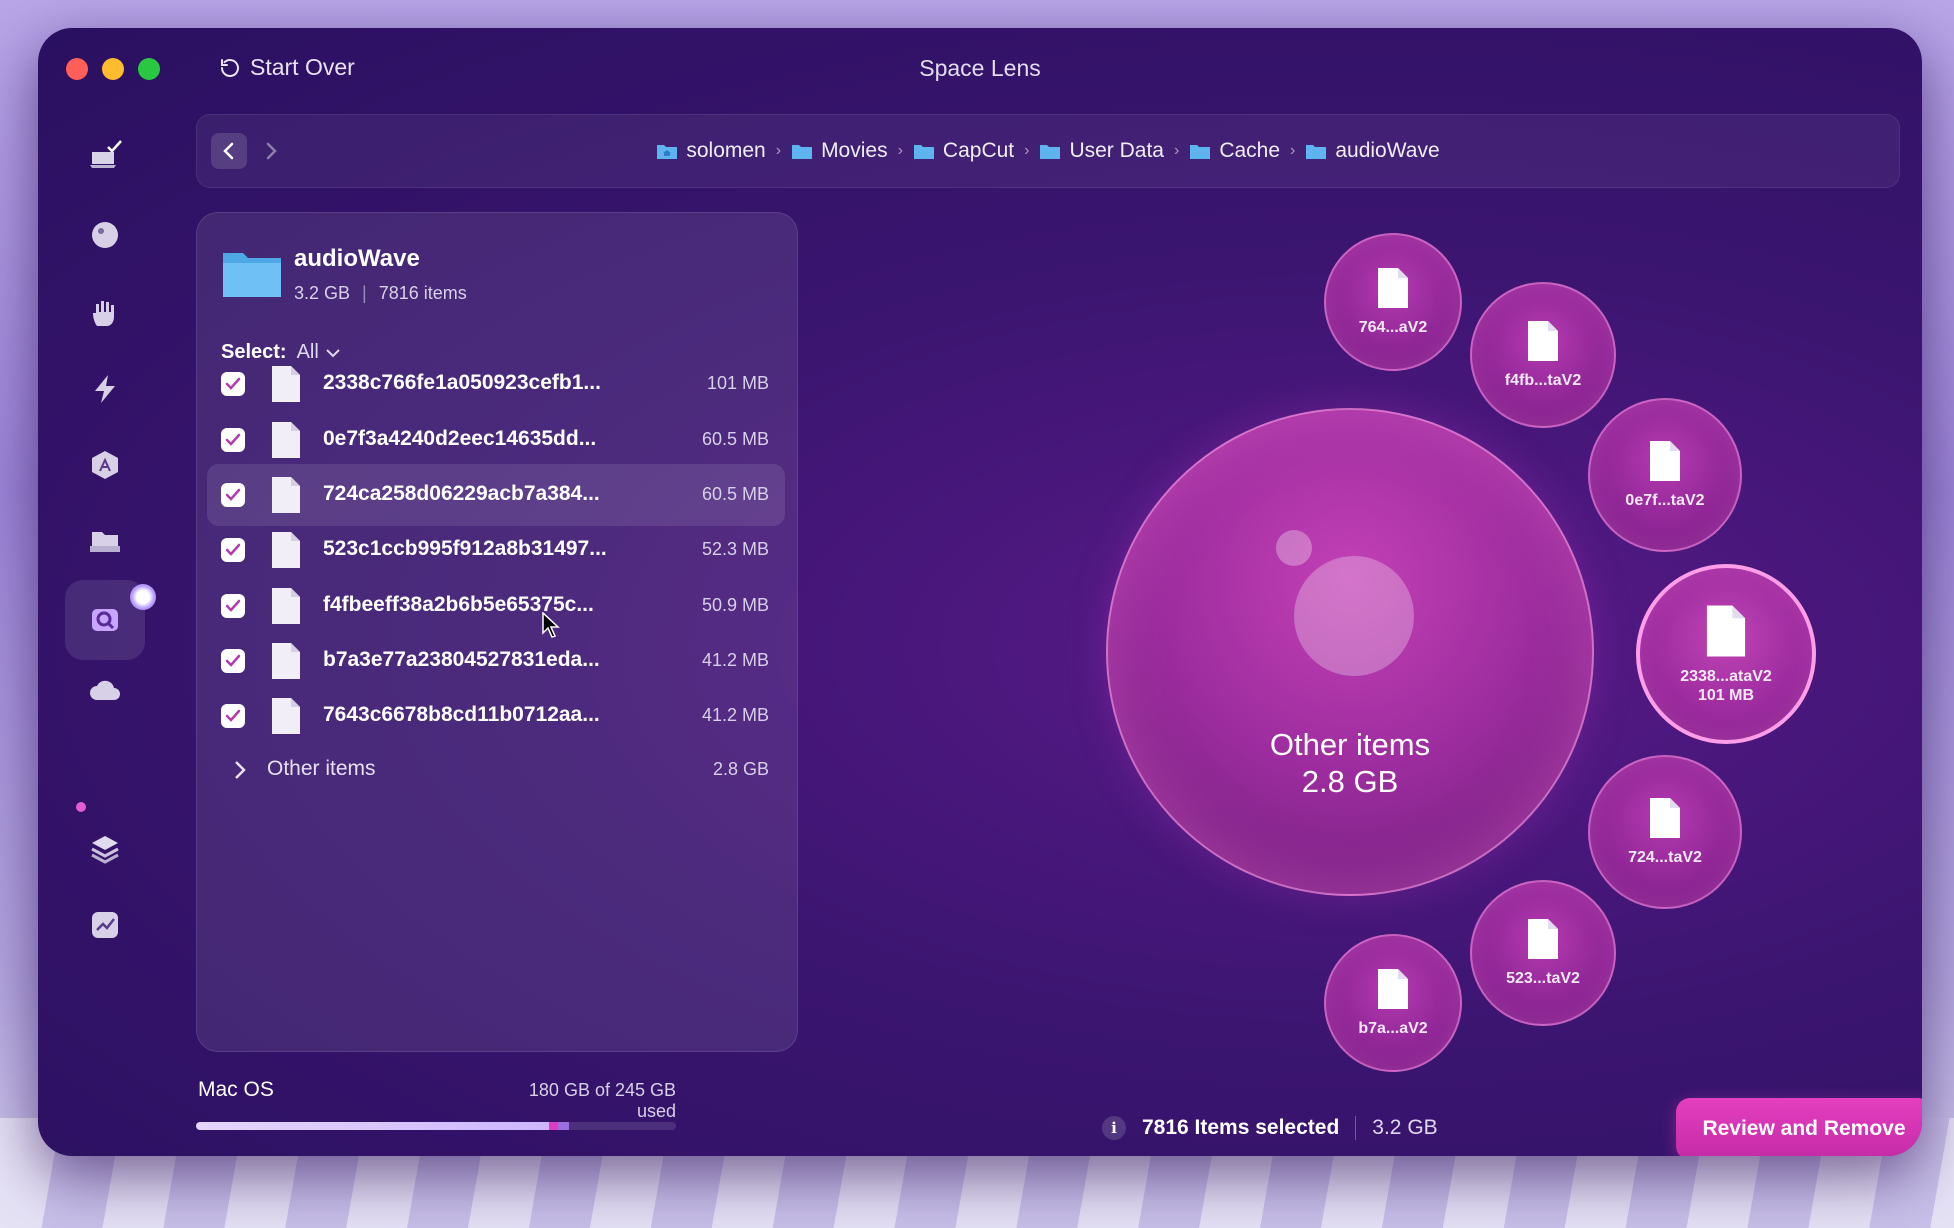  Describe the element at coordinates (839, 151) in the screenshot. I see `breadcrumb-item: Movies` at that location.